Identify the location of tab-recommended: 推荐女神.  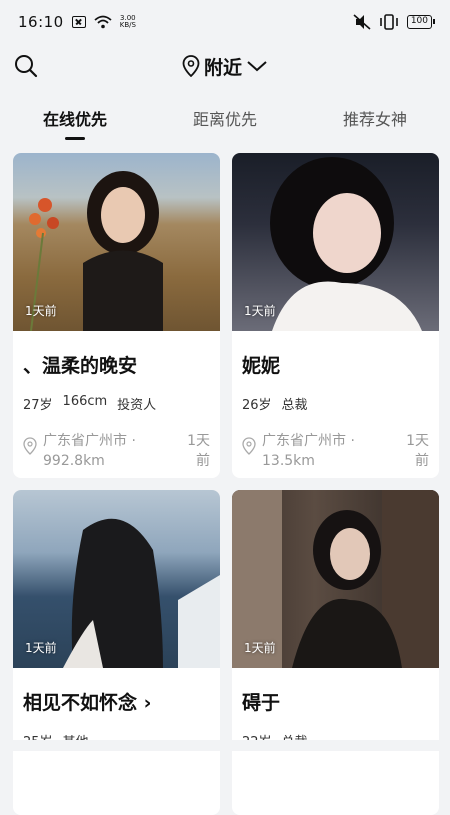
(375, 119).